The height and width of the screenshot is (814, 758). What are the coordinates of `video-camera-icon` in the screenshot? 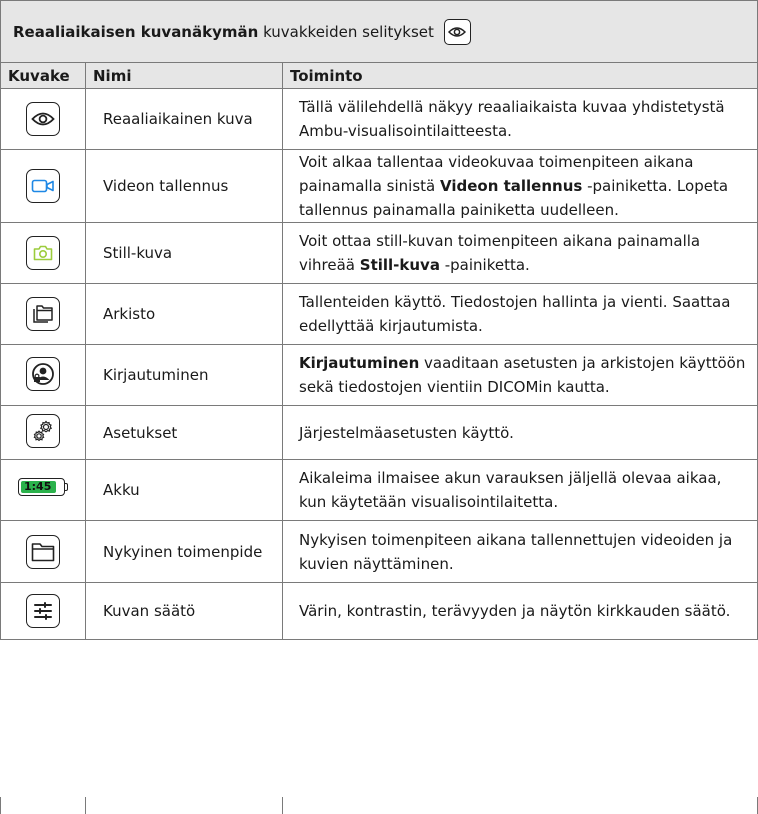 It's located at (43, 186).